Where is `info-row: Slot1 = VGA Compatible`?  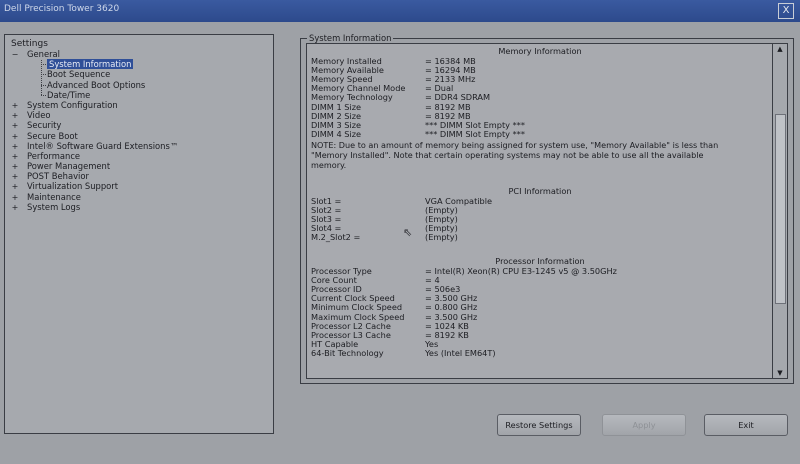
info-row: Slot1 = VGA Compatible is located at coordinates (540, 201).